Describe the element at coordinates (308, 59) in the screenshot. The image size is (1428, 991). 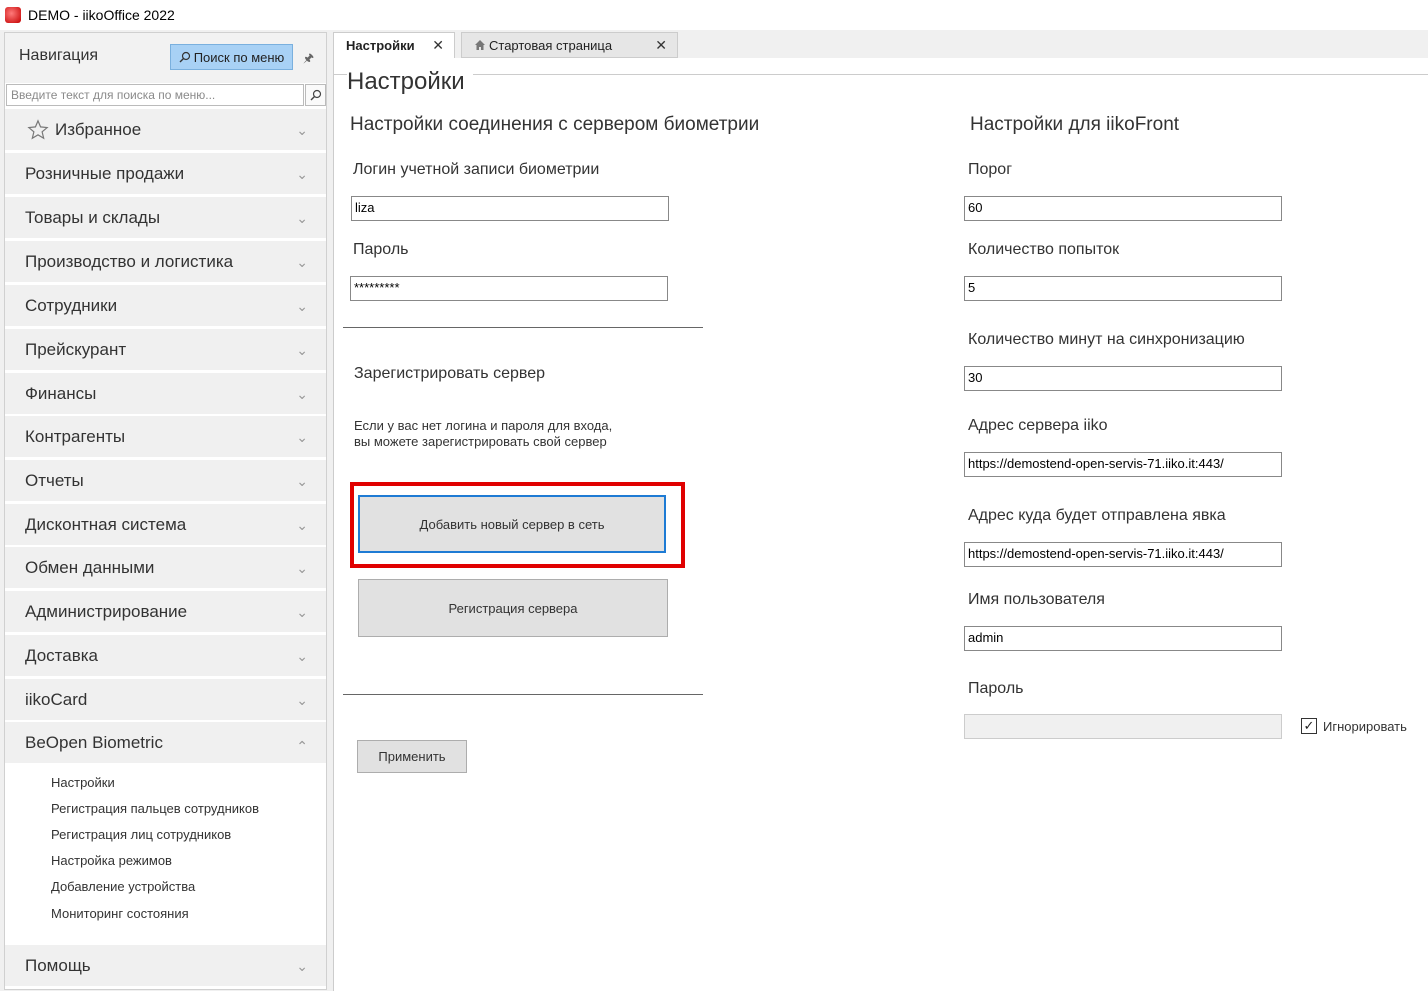
I see `pin-icon: 🖈︎` at that location.